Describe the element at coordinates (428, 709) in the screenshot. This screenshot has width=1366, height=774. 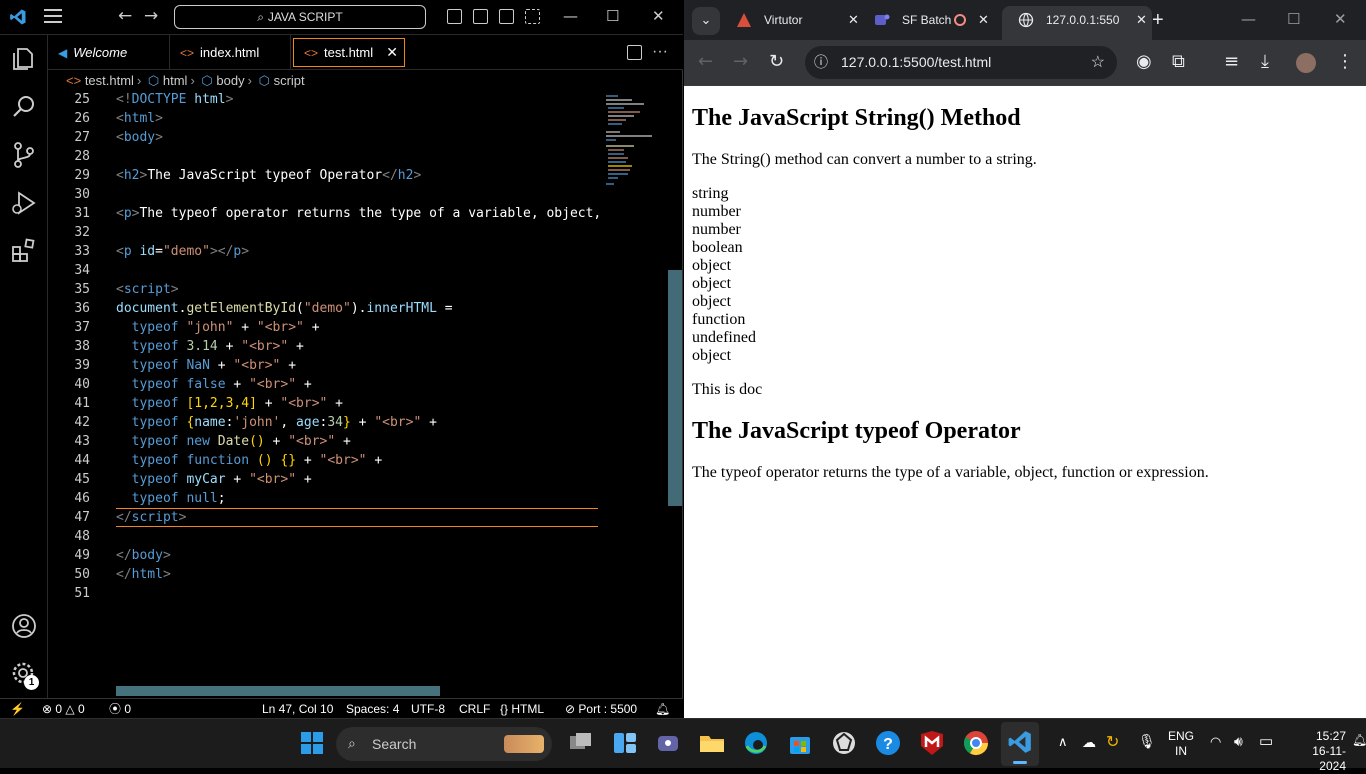
I see `encoding: UTF-8` at that location.